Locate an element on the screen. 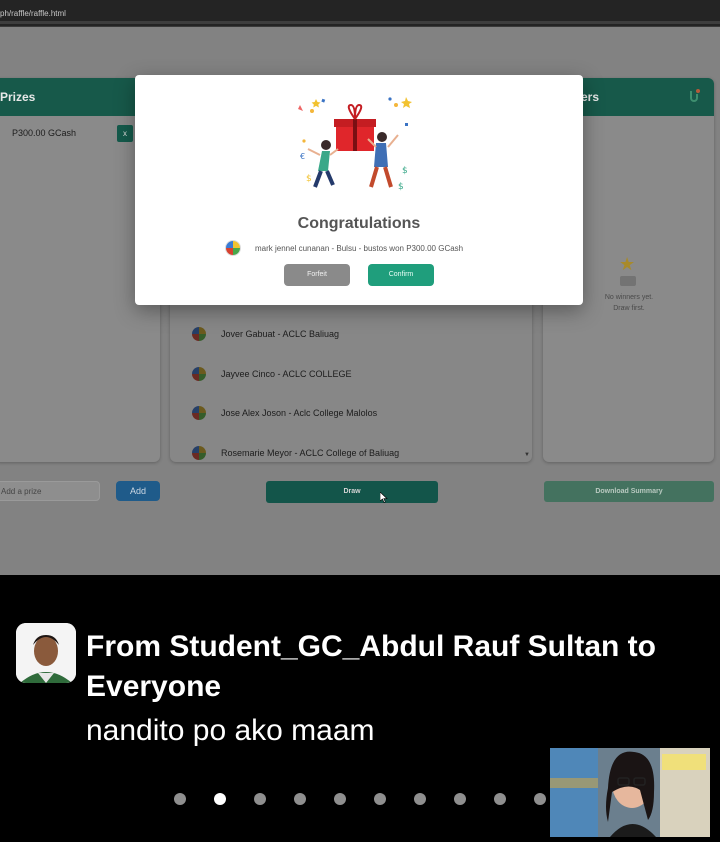 The image size is (720, 842). draw-button: Draw is located at coordinates (352, 492).